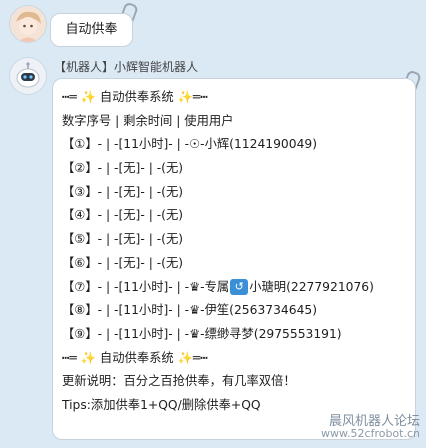 This screenshot has height=448, width=426. I want to click on return-arrow-icon: ↺, so click(239, 287).